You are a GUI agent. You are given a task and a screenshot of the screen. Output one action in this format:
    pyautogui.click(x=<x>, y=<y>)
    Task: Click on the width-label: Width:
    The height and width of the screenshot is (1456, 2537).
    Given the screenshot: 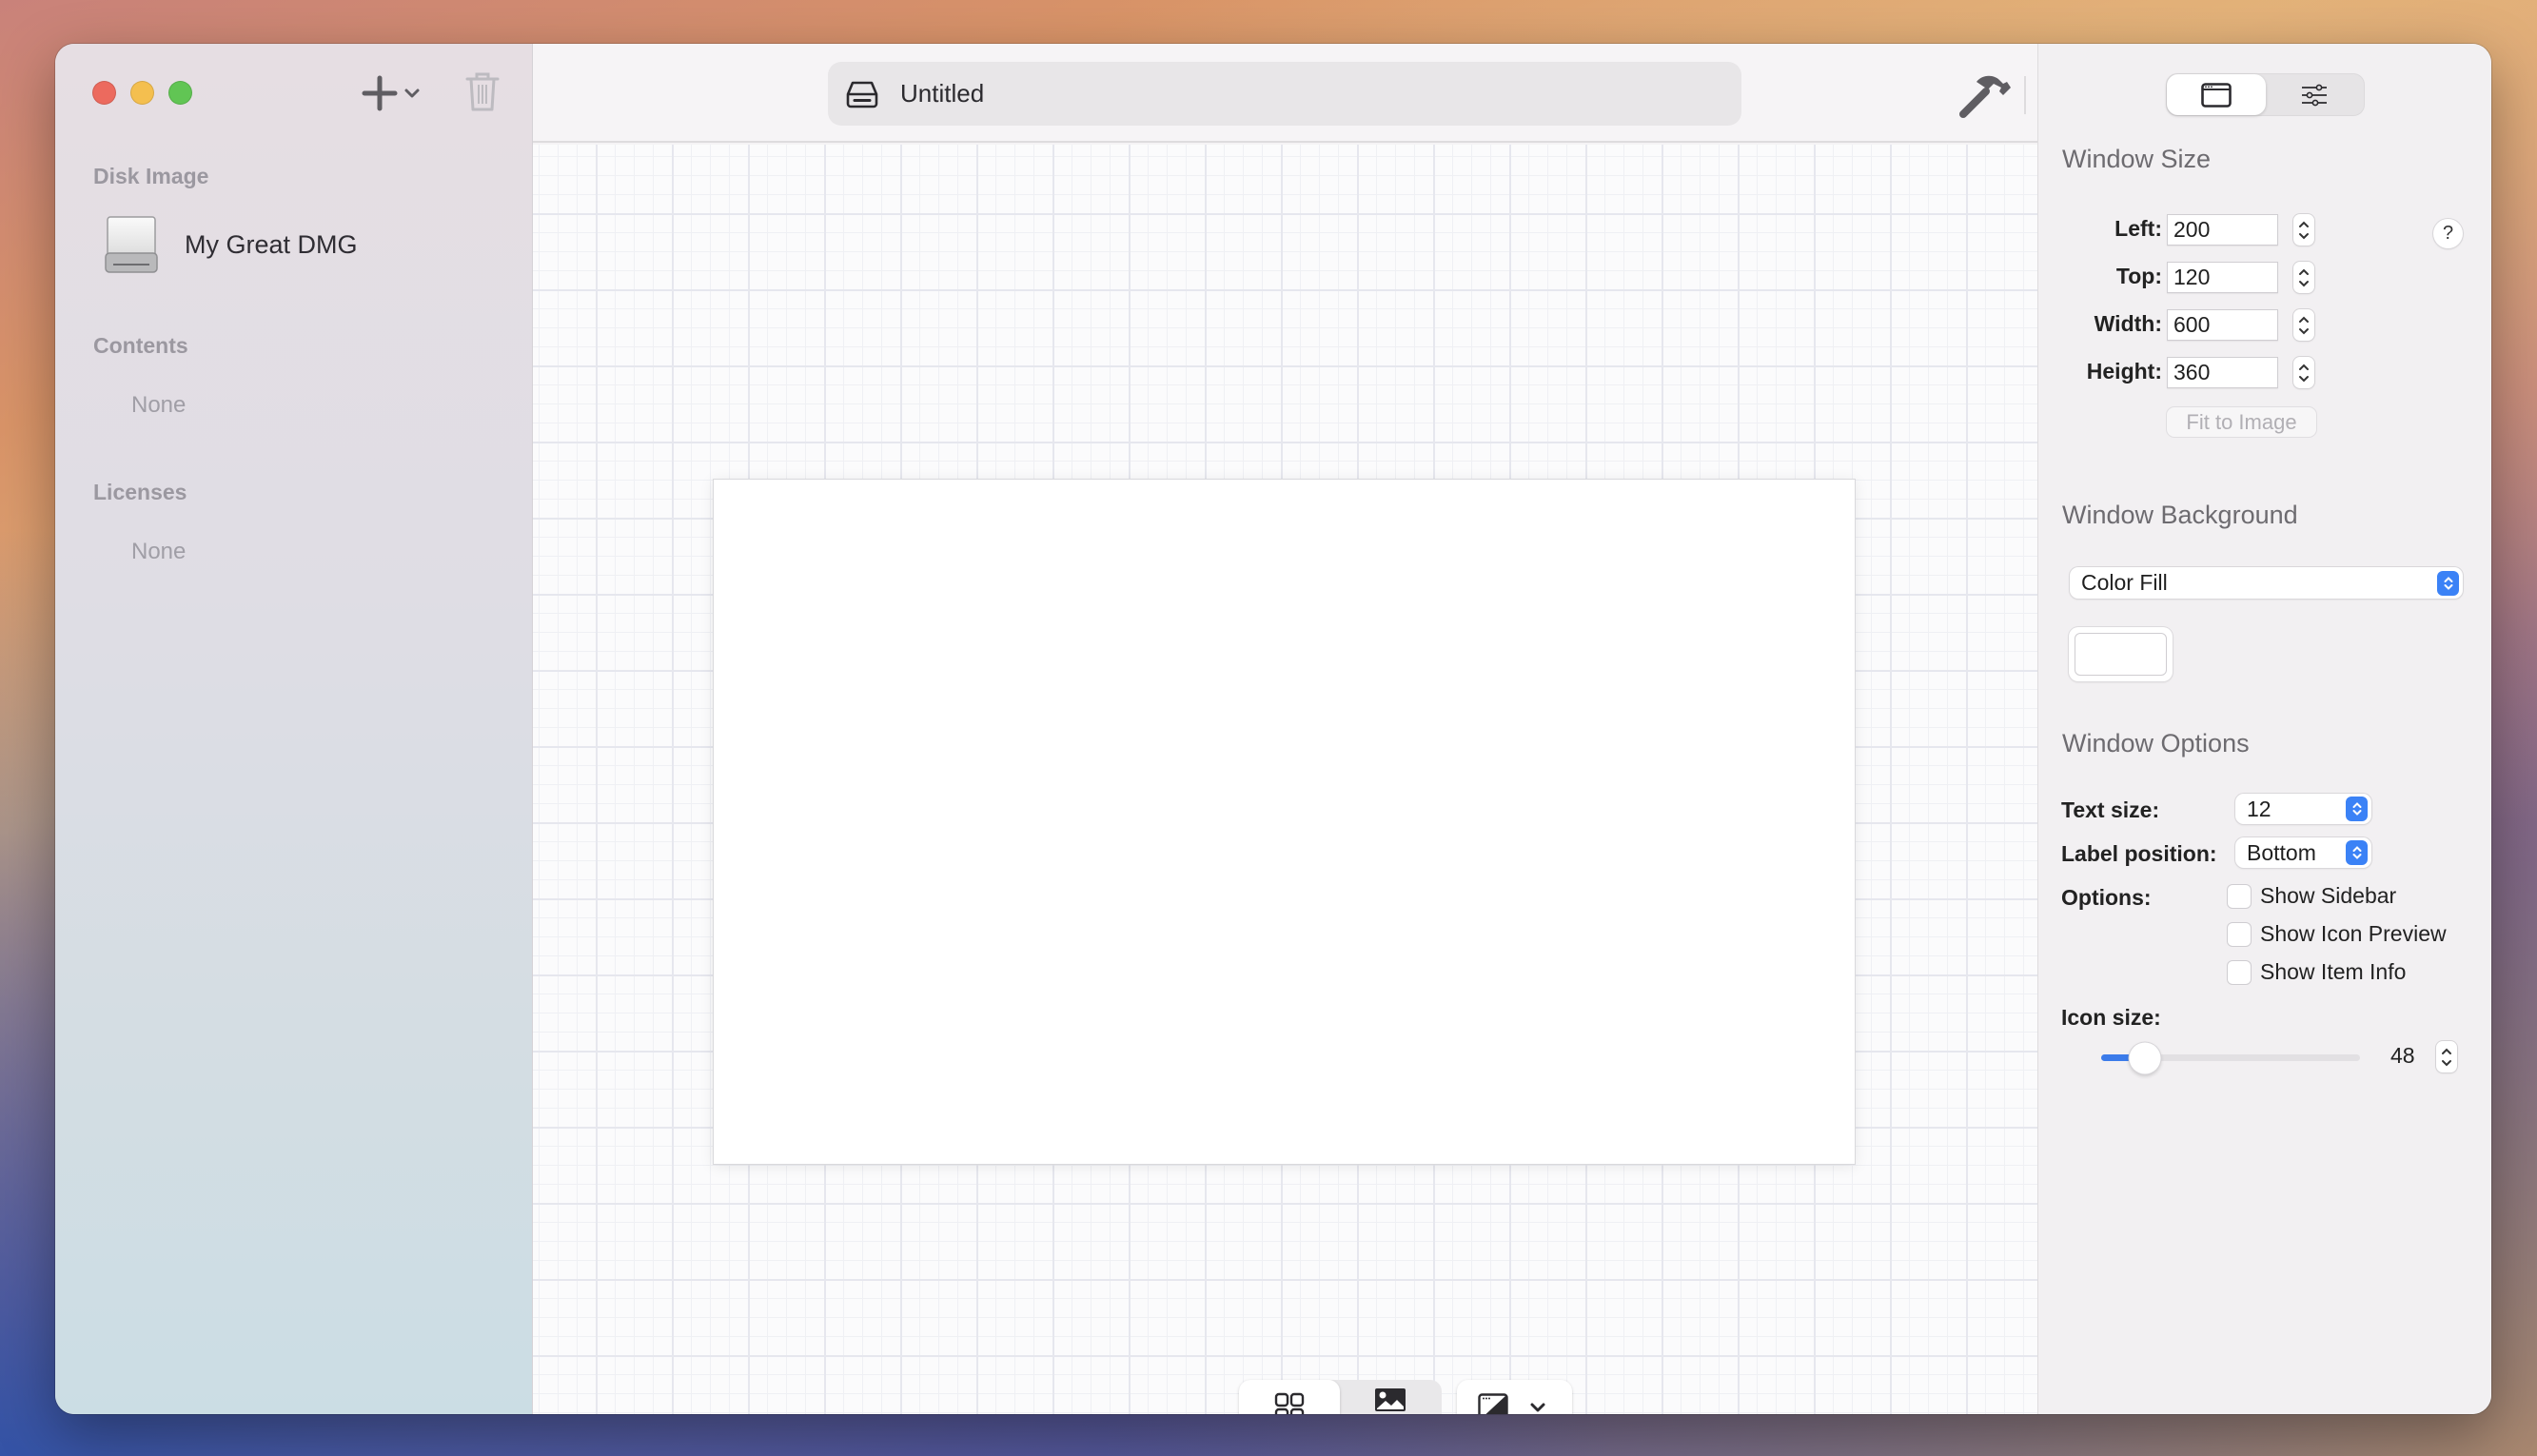 What is the action you would take?
    pyautogui.click(x=2128, y=323)
    